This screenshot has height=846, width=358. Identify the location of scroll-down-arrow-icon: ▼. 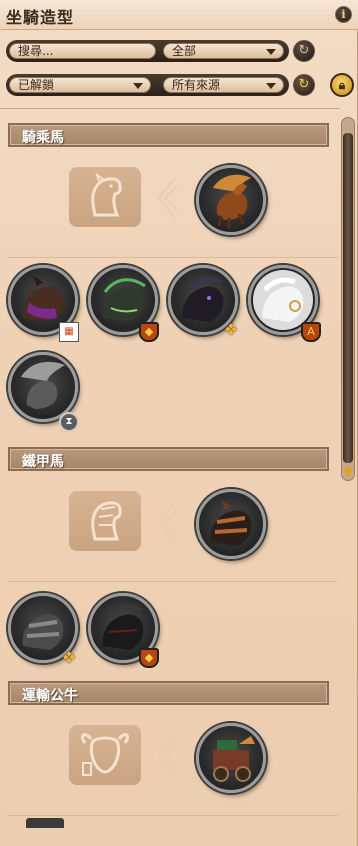
(348, 473).